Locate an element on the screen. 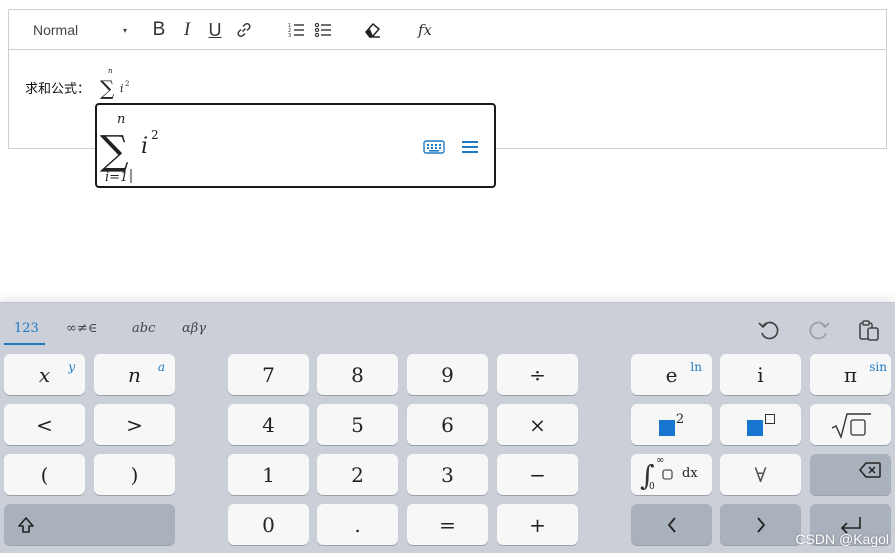 The height and width of the screenshot is (553, 895). key-left-paren: ( is located at coordinates (44, 474).